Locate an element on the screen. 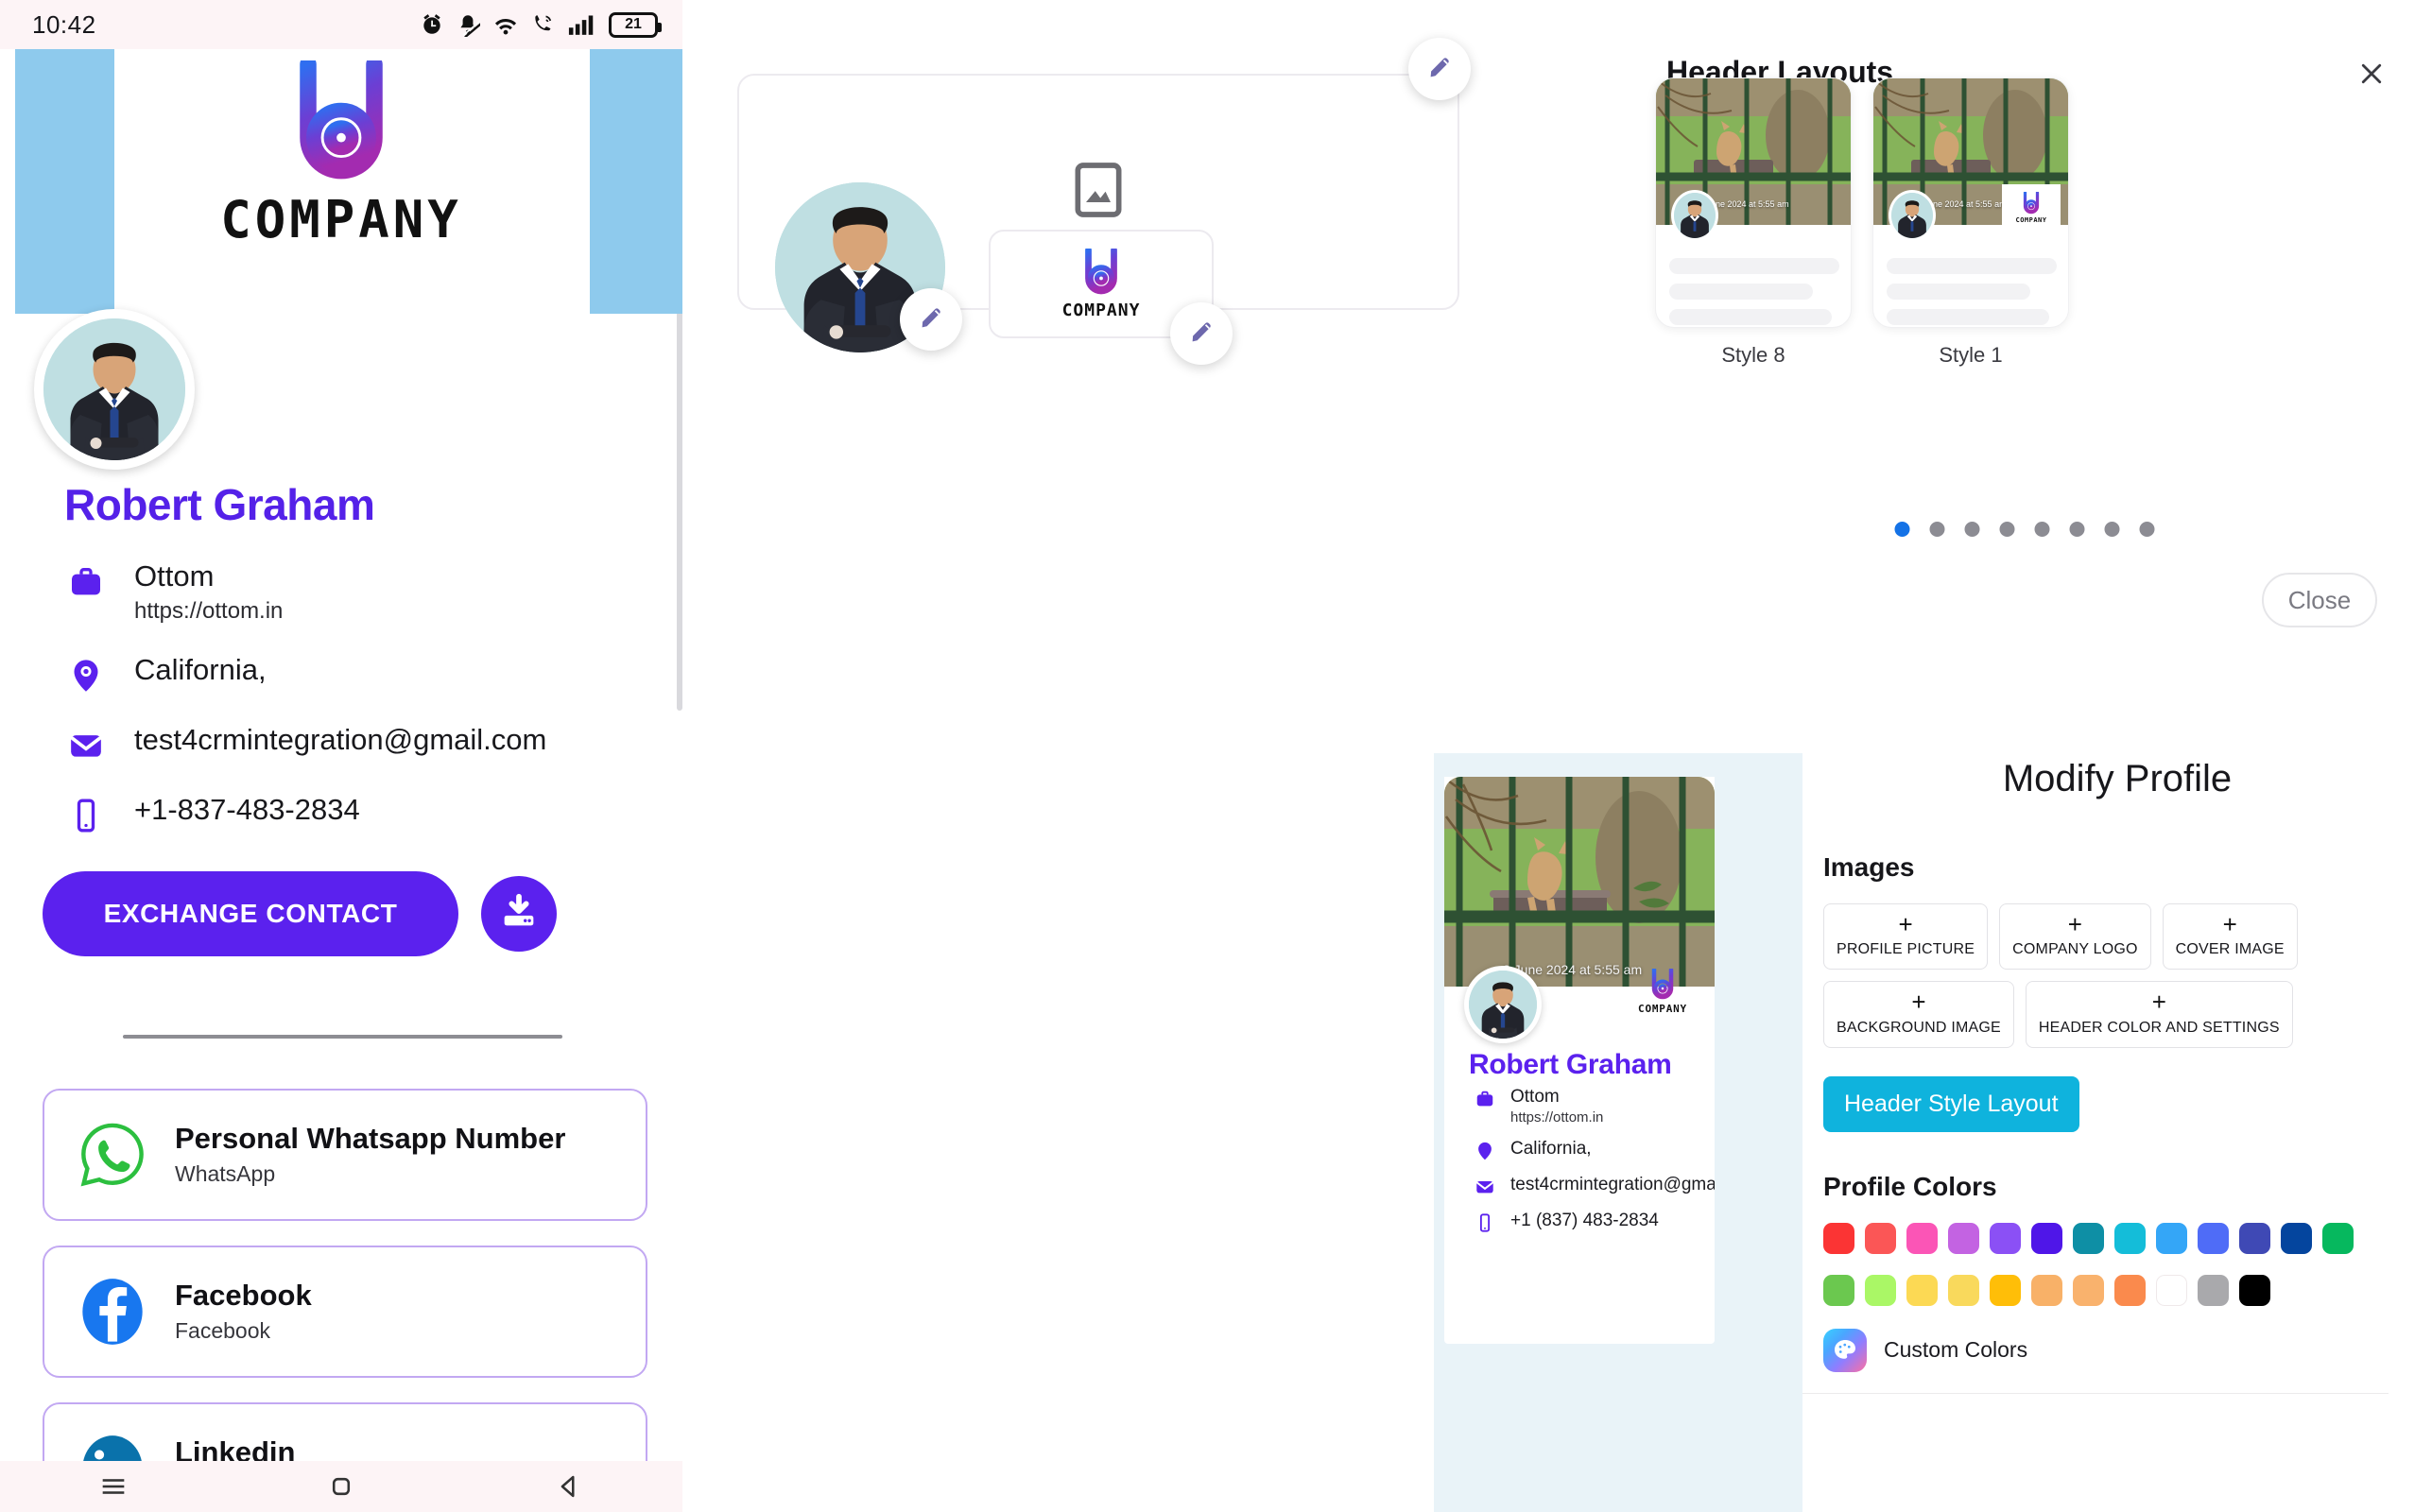 This screenshot has width=2432, height=1512. company-logo-thumbnail: COMPANY is located at coordinates (2032, 208).